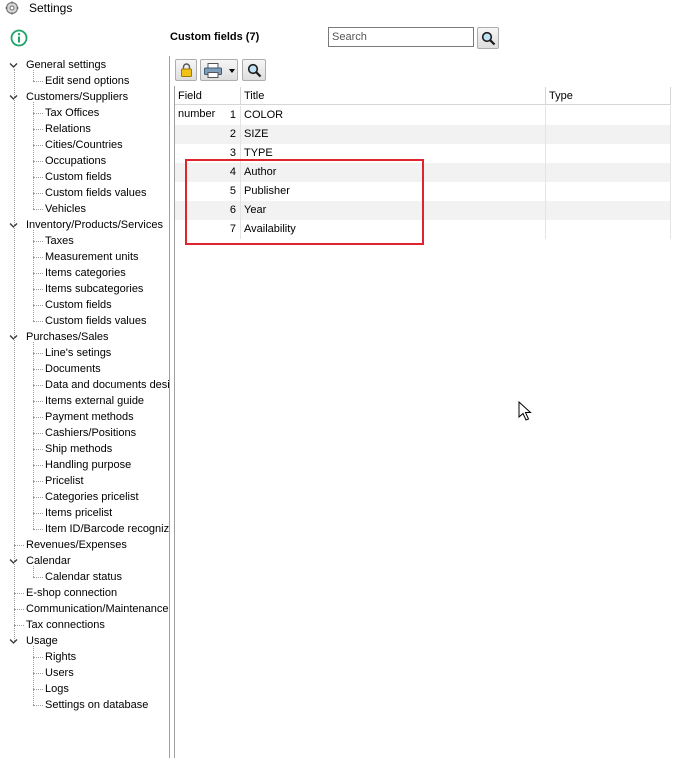 The height and width of the screenshot is (758, 679). Describe the element at coordinates (71, 593) in the screenshot. I see `tree-group: E-shop connection` at that location.